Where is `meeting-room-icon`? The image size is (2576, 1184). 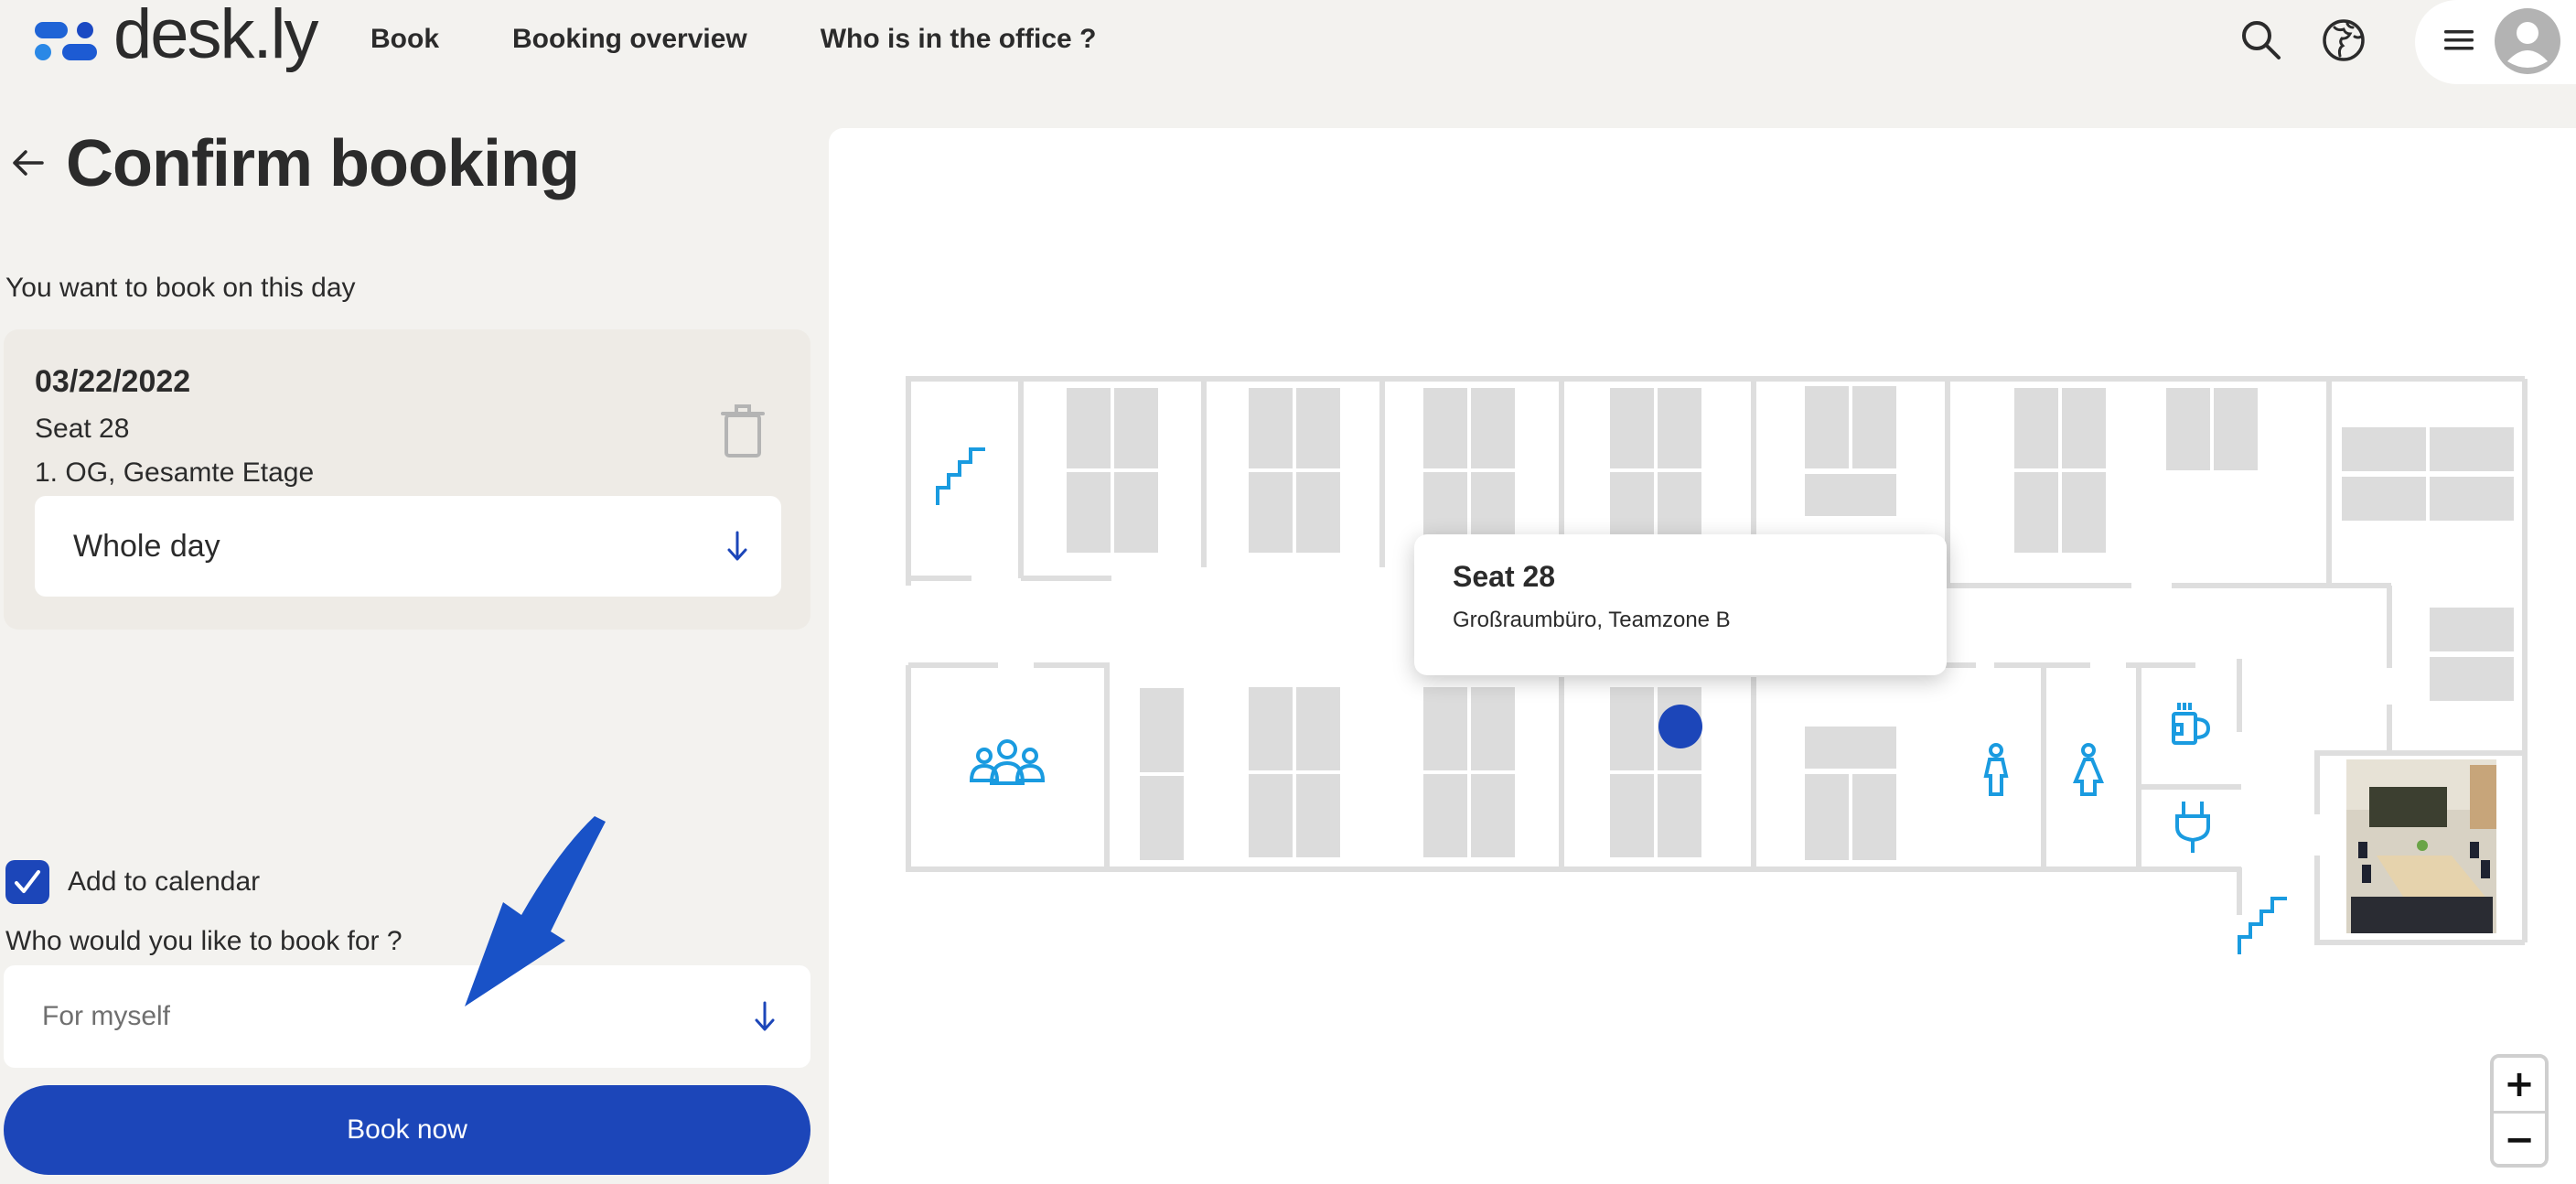 meeting-room-icon is located at coordinates (1008, 762).